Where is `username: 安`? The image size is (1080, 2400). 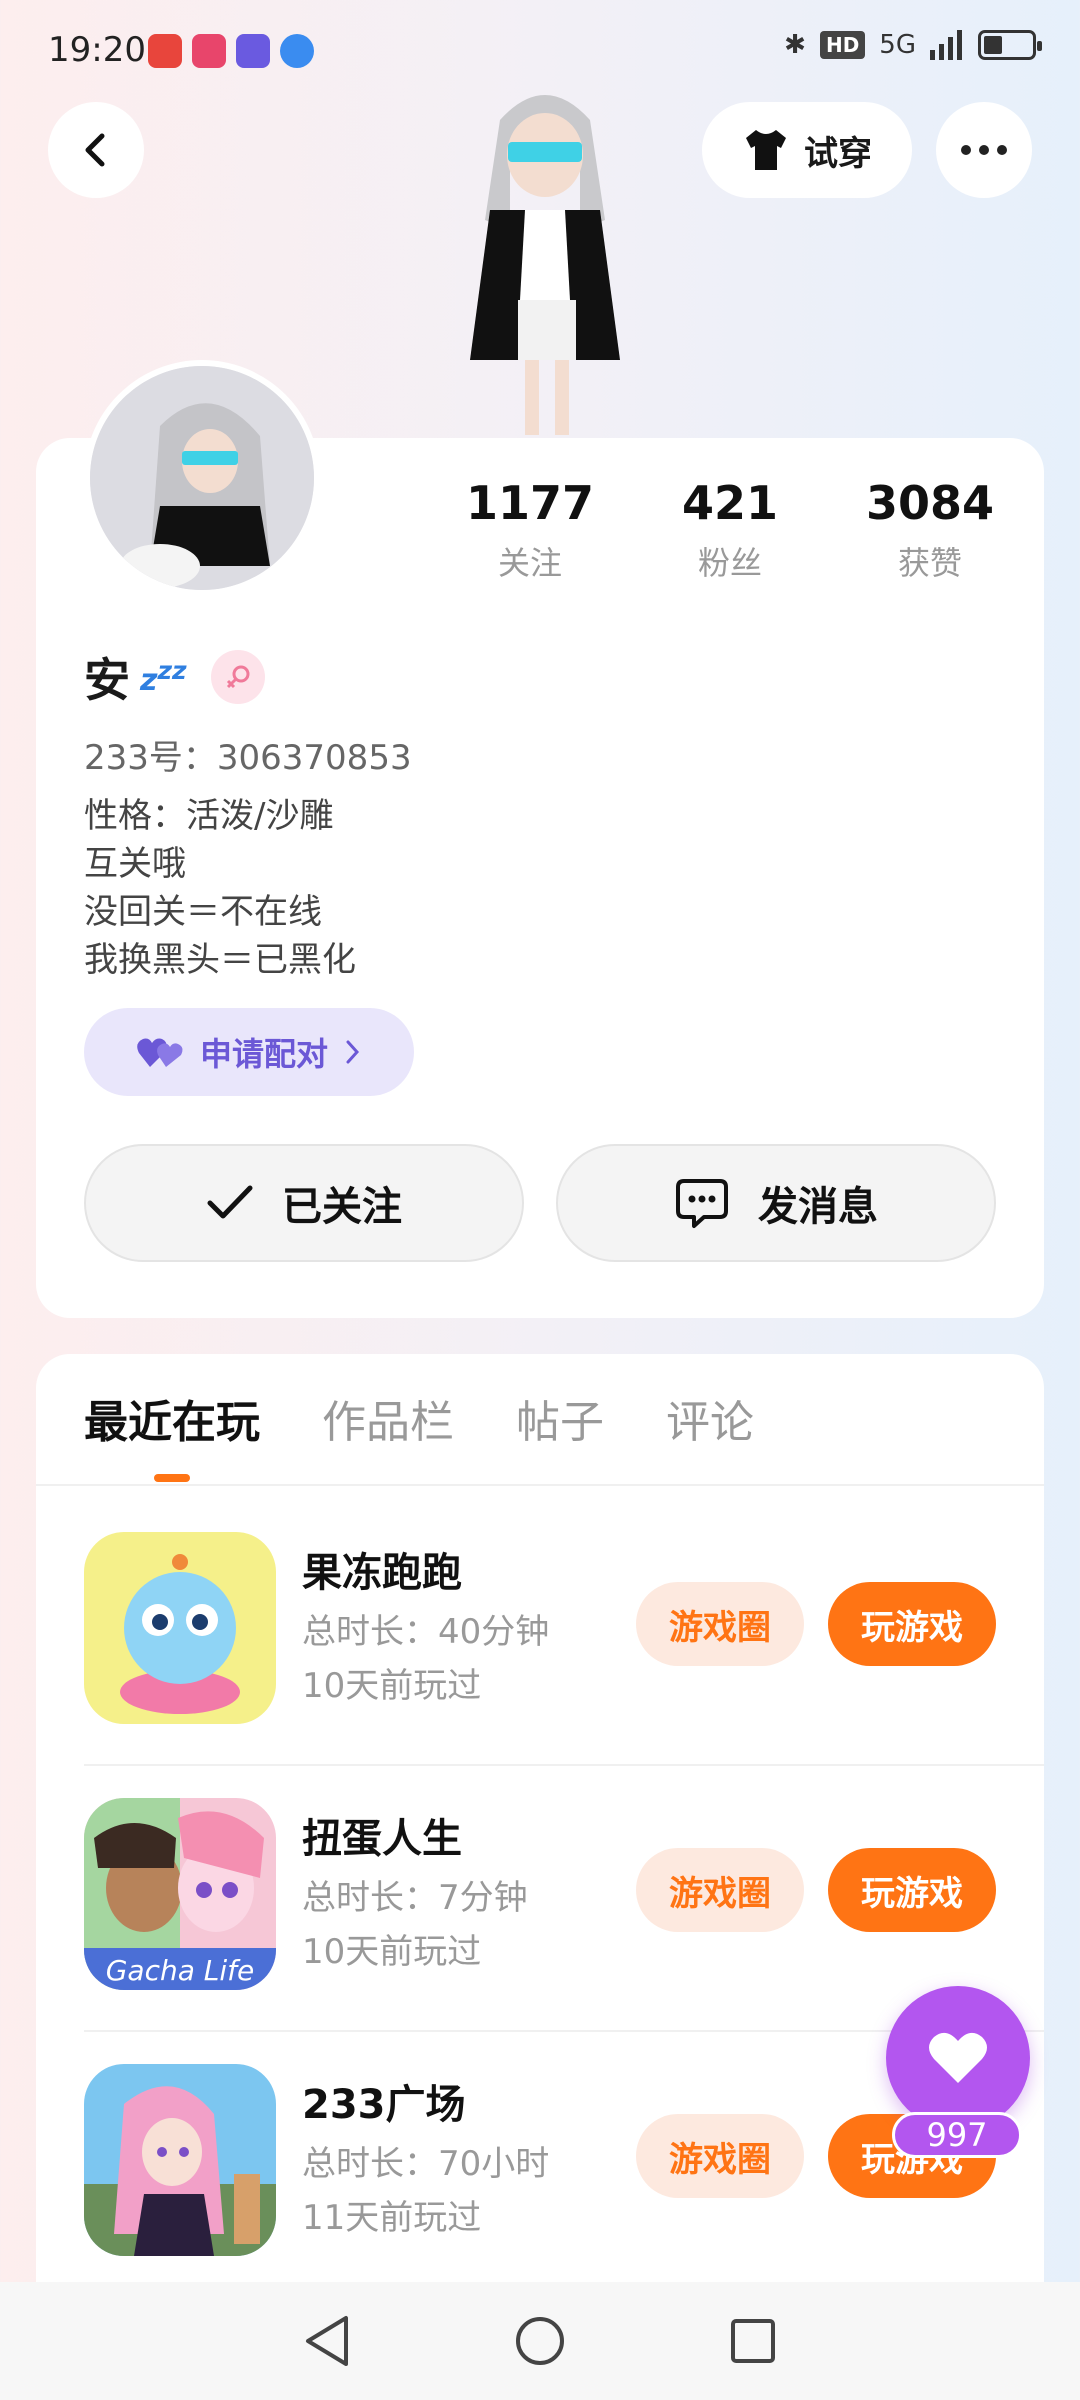
username: 安 is located at coordinates (107, 680).